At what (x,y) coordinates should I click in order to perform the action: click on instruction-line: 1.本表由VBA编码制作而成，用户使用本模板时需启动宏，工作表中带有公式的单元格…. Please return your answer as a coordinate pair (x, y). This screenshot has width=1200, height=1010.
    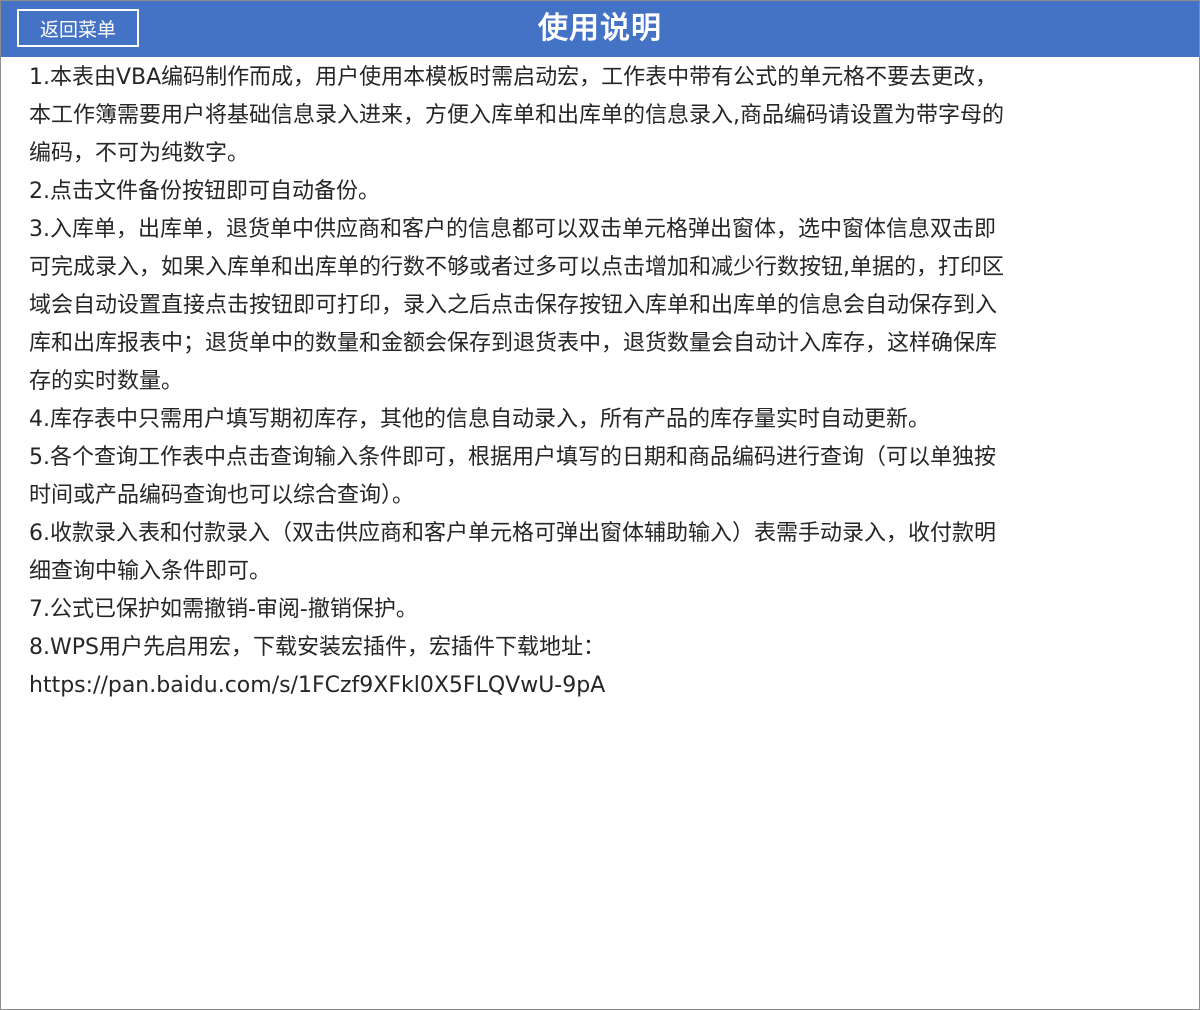
    Looking at the image, I should click on (513, 77).